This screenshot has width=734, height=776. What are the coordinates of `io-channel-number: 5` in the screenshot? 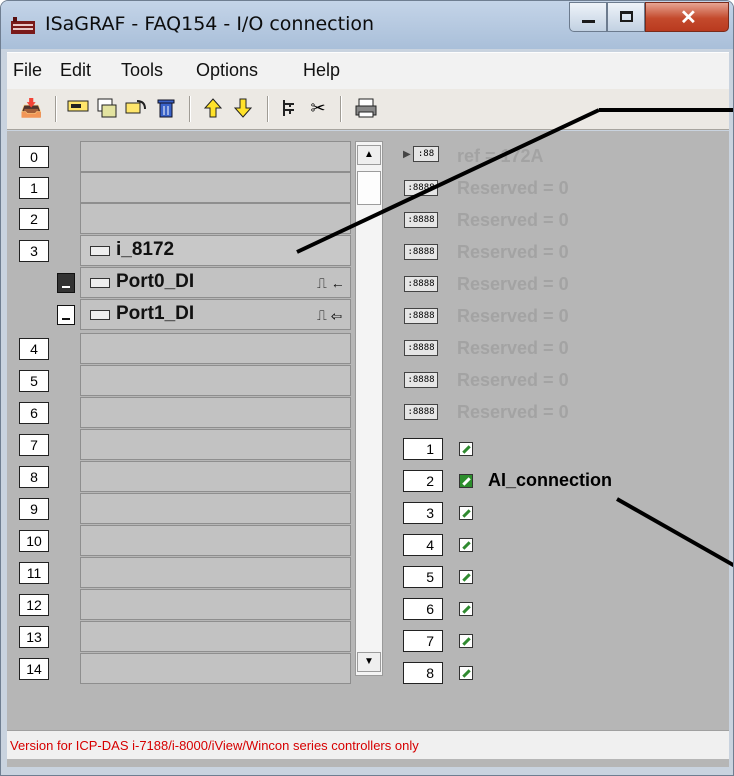 It's located at (423, 577).